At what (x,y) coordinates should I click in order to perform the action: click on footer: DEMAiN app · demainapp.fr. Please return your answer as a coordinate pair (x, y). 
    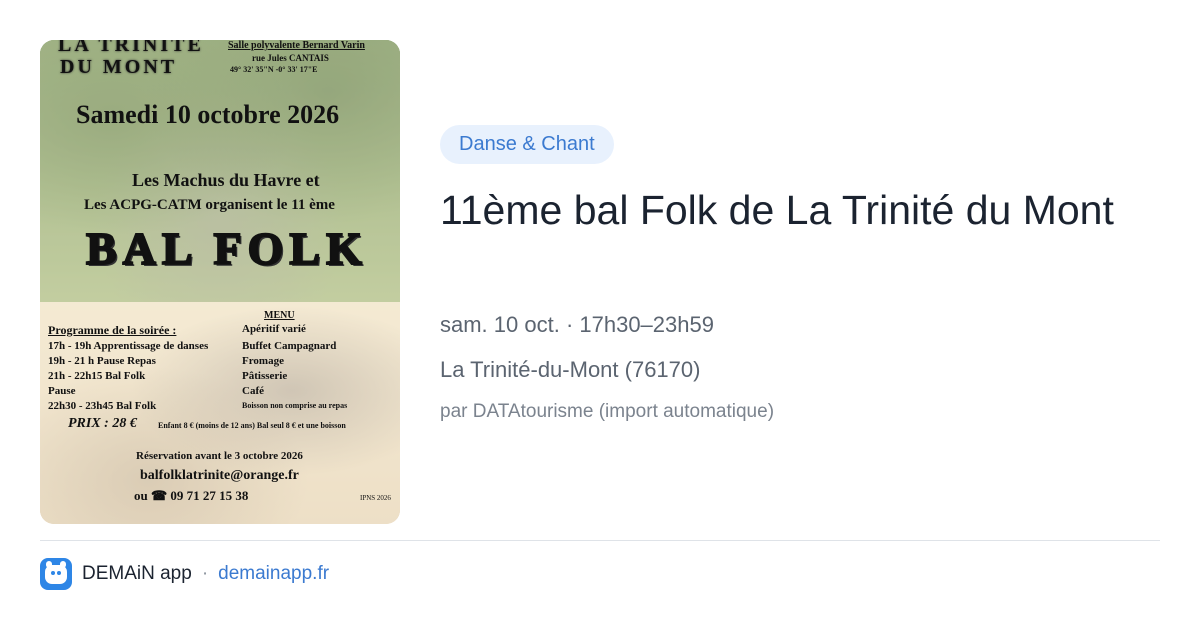
    Looking at the image, I should click on (184, 574).